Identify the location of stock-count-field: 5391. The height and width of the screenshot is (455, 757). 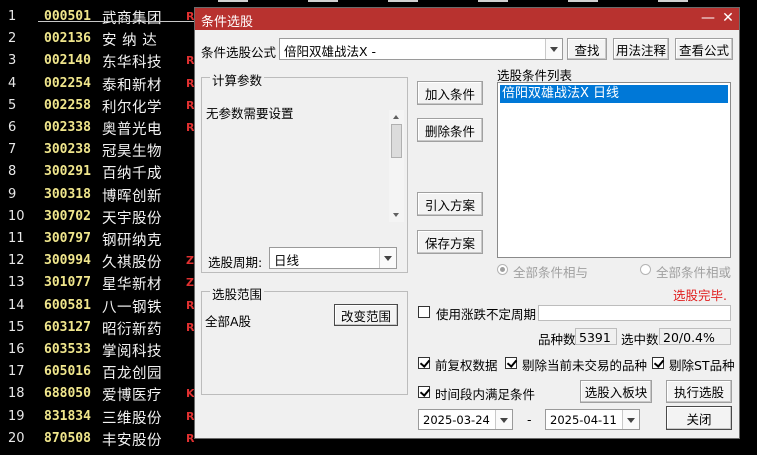
(596, 336).